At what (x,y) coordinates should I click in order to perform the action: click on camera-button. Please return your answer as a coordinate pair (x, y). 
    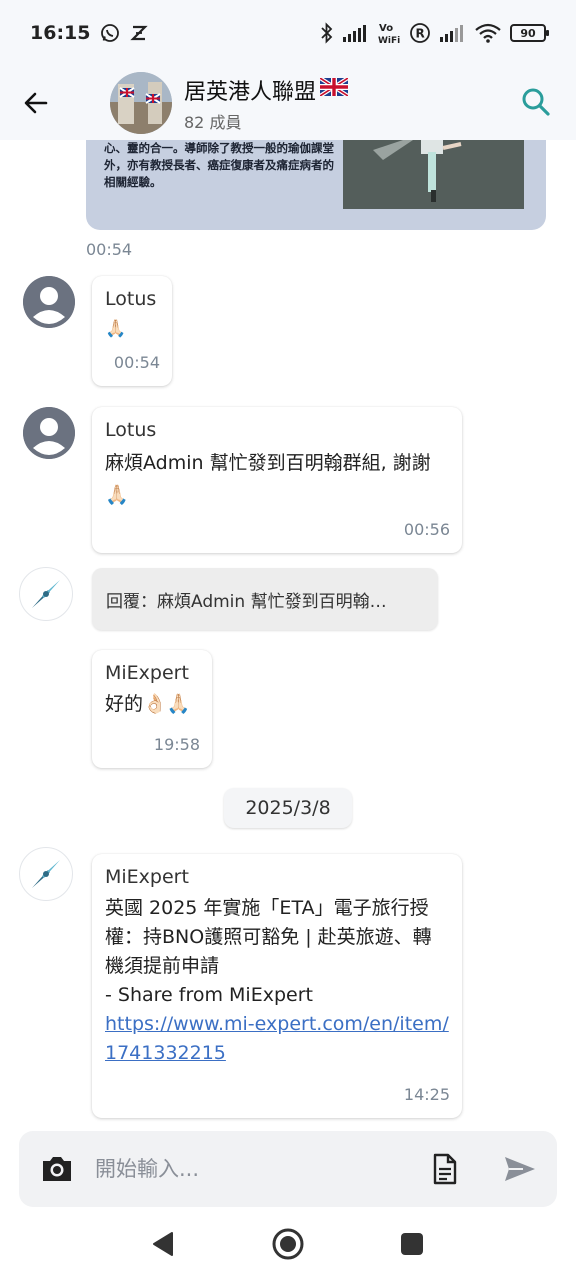
    Looking at the image, I should click on (57, 1169).